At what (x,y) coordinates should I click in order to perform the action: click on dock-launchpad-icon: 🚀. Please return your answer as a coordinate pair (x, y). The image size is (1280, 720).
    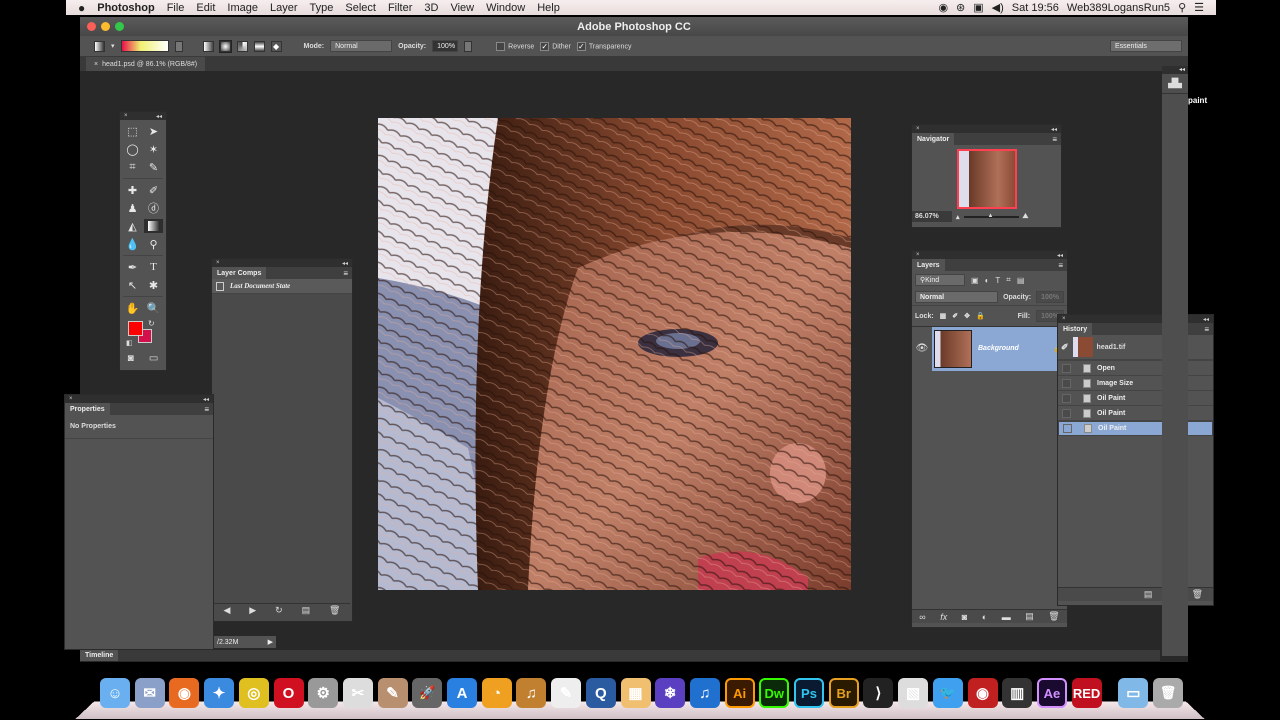
    Looking at the image, I should click on (427, 693).